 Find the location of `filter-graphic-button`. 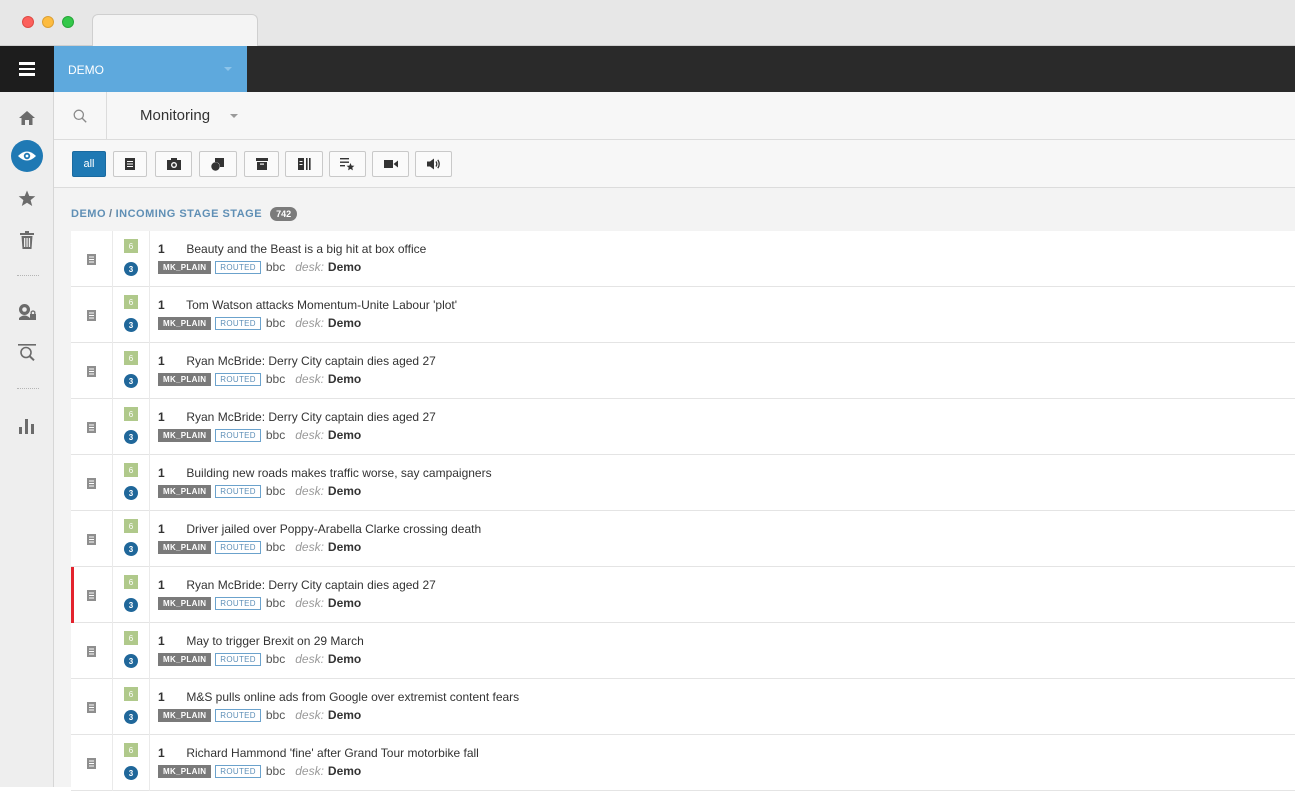

filter-graphic-button is located at coordinates (218, 164).